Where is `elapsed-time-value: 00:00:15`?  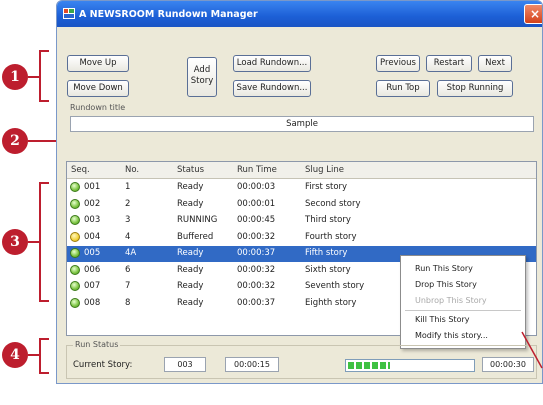
elapsed-time-value: 00:00:15 is located at coordinates (252, 364).